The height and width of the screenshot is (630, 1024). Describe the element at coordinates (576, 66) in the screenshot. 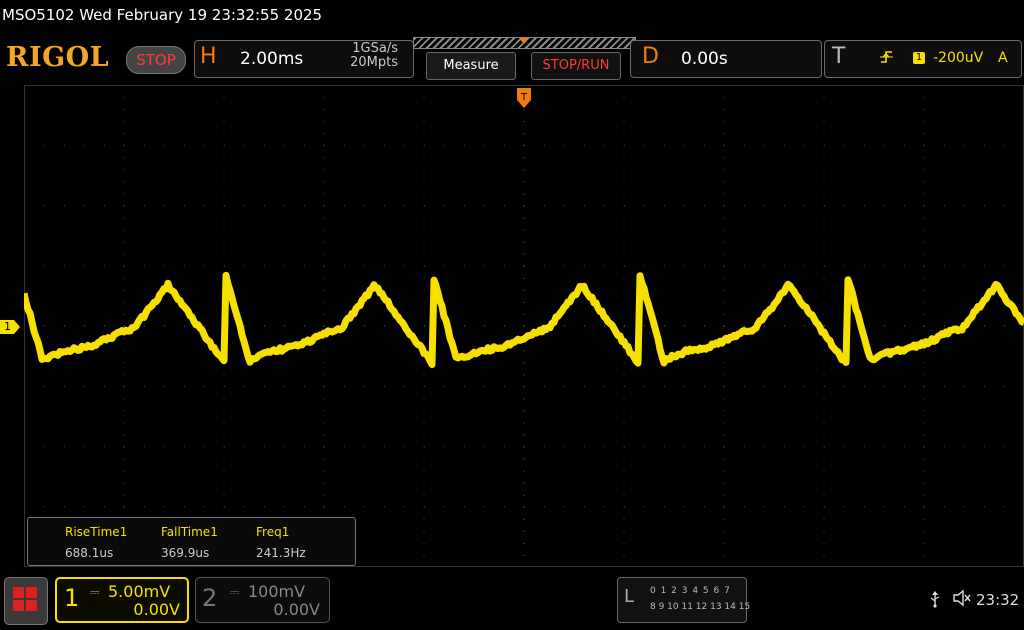

I see `stop-run-button: STOP/RUN` at that location.